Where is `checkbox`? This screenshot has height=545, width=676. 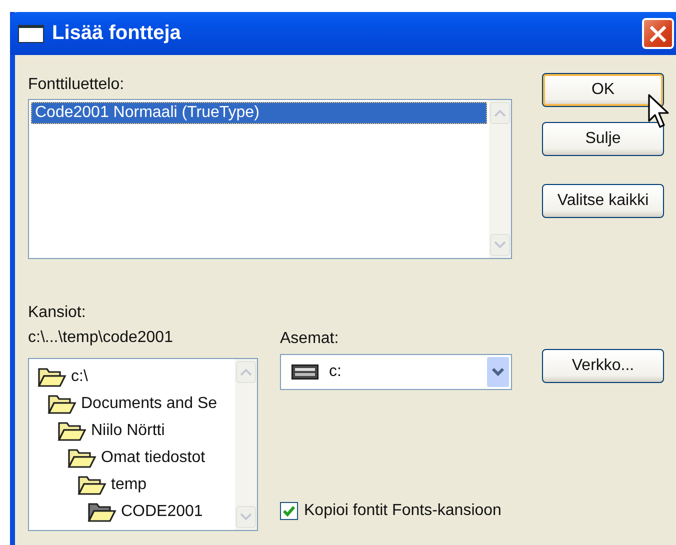 checkbox is located at coordinates (289, 511).